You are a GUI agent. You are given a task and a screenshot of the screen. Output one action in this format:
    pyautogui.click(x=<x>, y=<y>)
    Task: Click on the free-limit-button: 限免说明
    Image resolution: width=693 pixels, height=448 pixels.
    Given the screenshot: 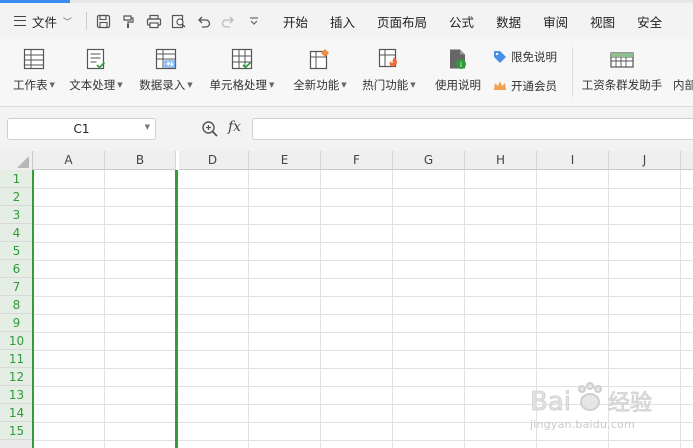 What is the action you would take?
    pyautogui.click(x=524, y=57)
    